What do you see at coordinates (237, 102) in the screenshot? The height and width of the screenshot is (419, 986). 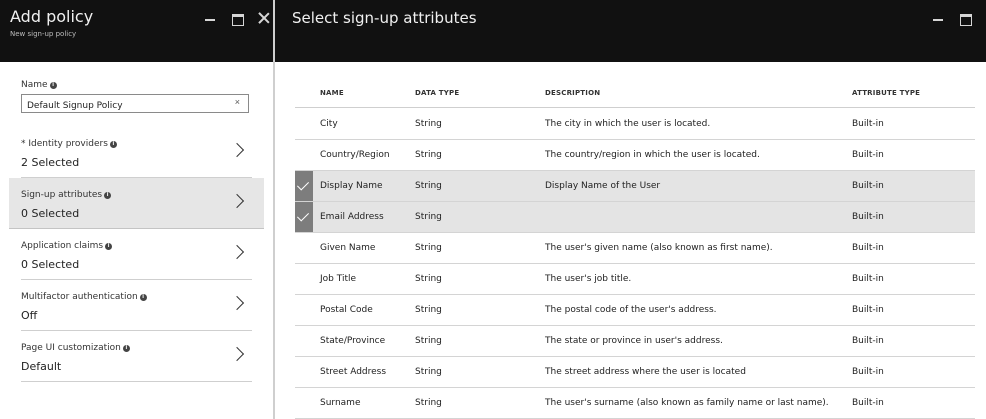 I see `clear-icon: ×` at bounding box center [237, 102].